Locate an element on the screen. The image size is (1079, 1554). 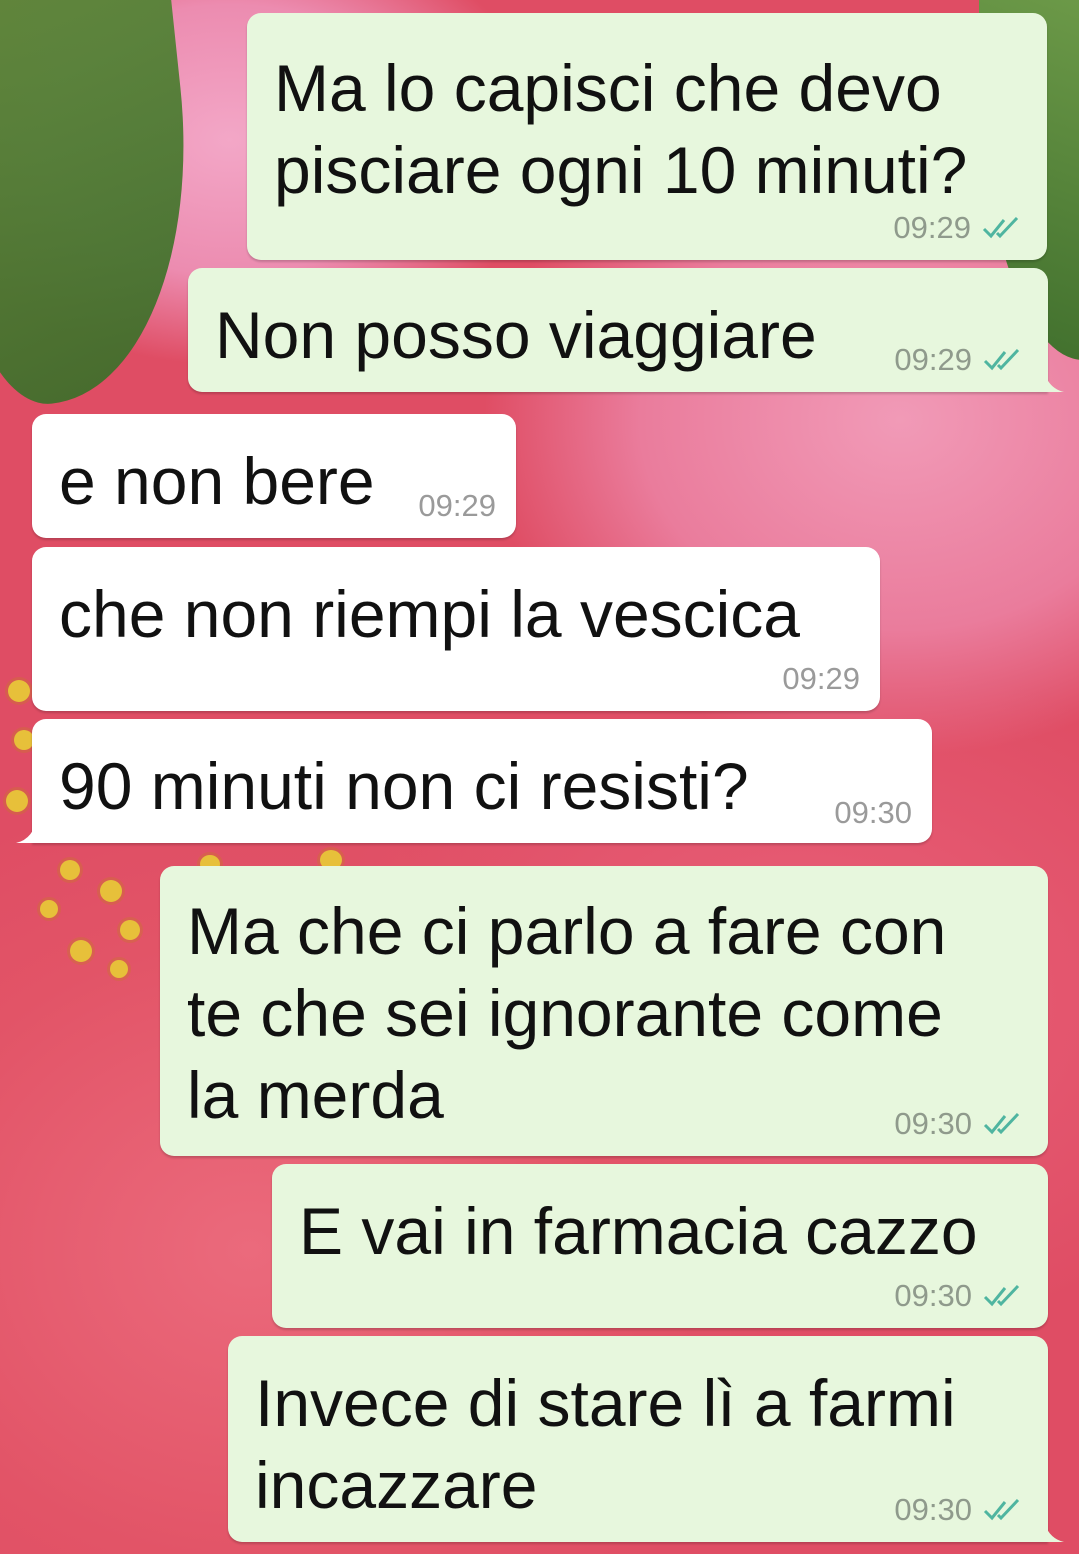
message-text: Invece di stare lì a farmi incazzare is located at coordinates (605, 1444).